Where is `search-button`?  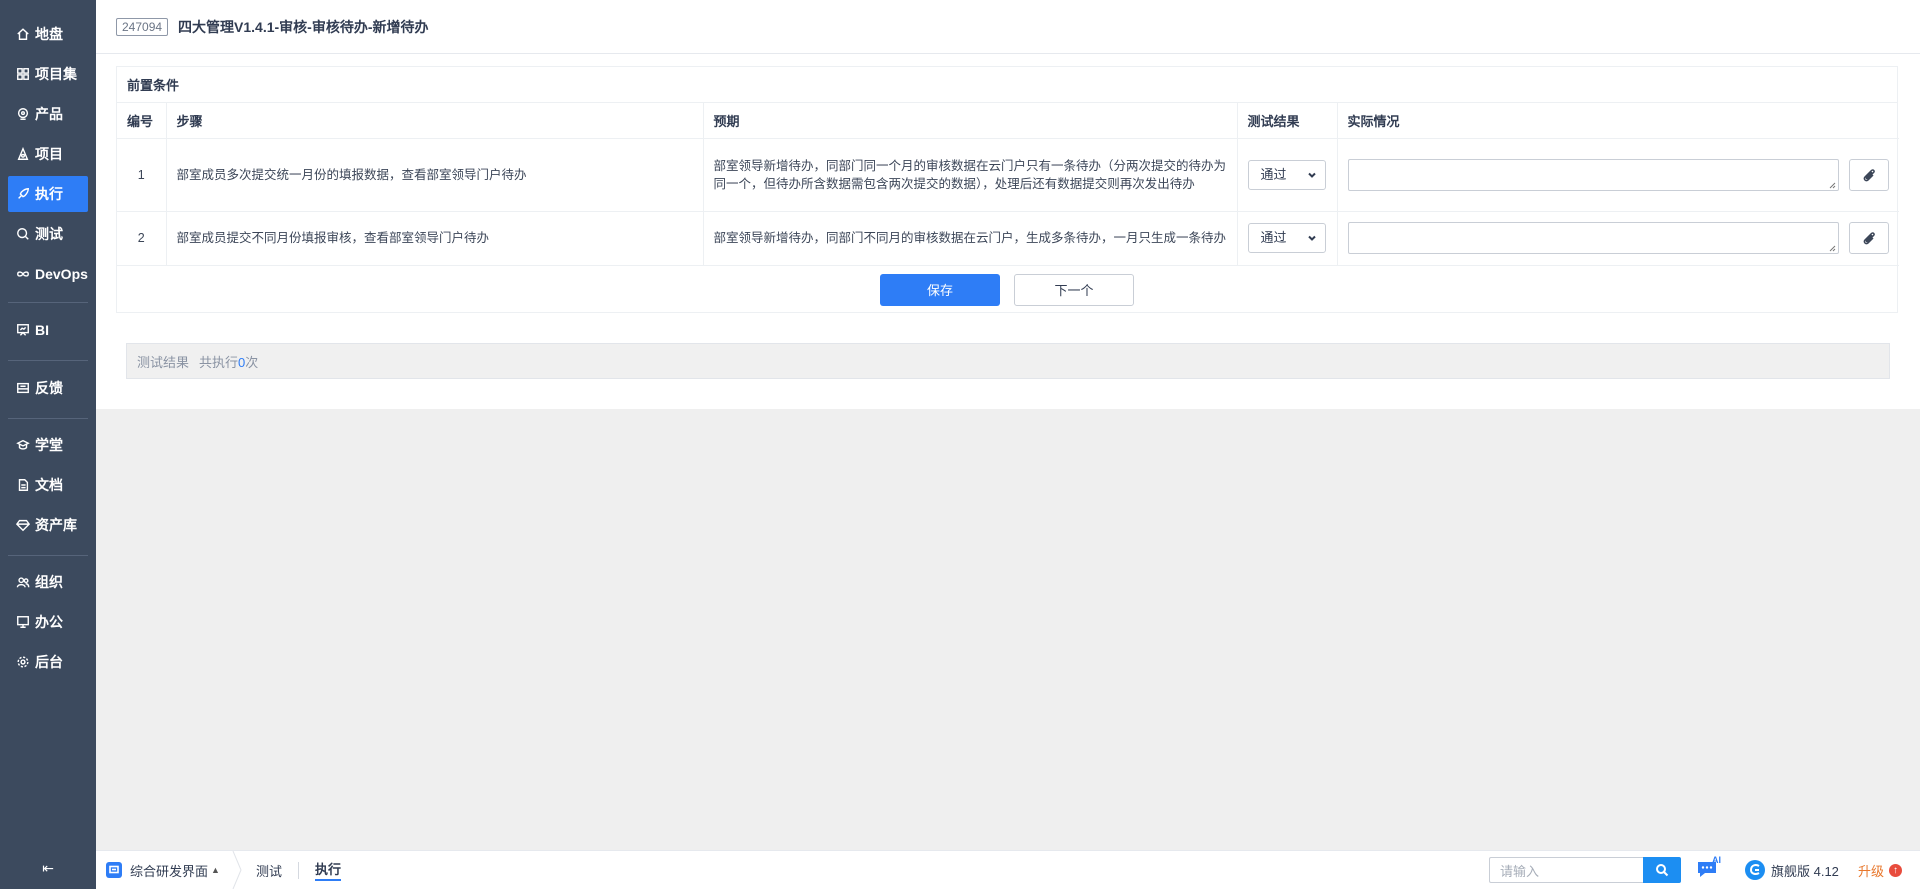 search-button is located at coordinates (1662, 870).